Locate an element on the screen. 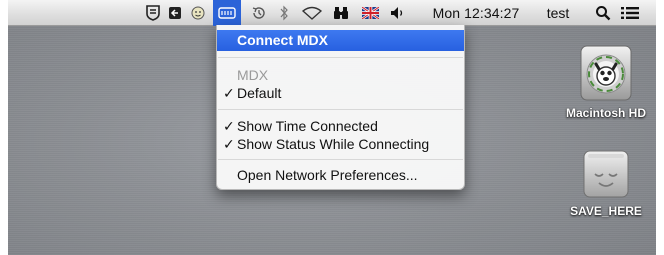 The image size is (664, 255). desktop-icon-label: Macintosh HD is located at coordinates (605, 113).